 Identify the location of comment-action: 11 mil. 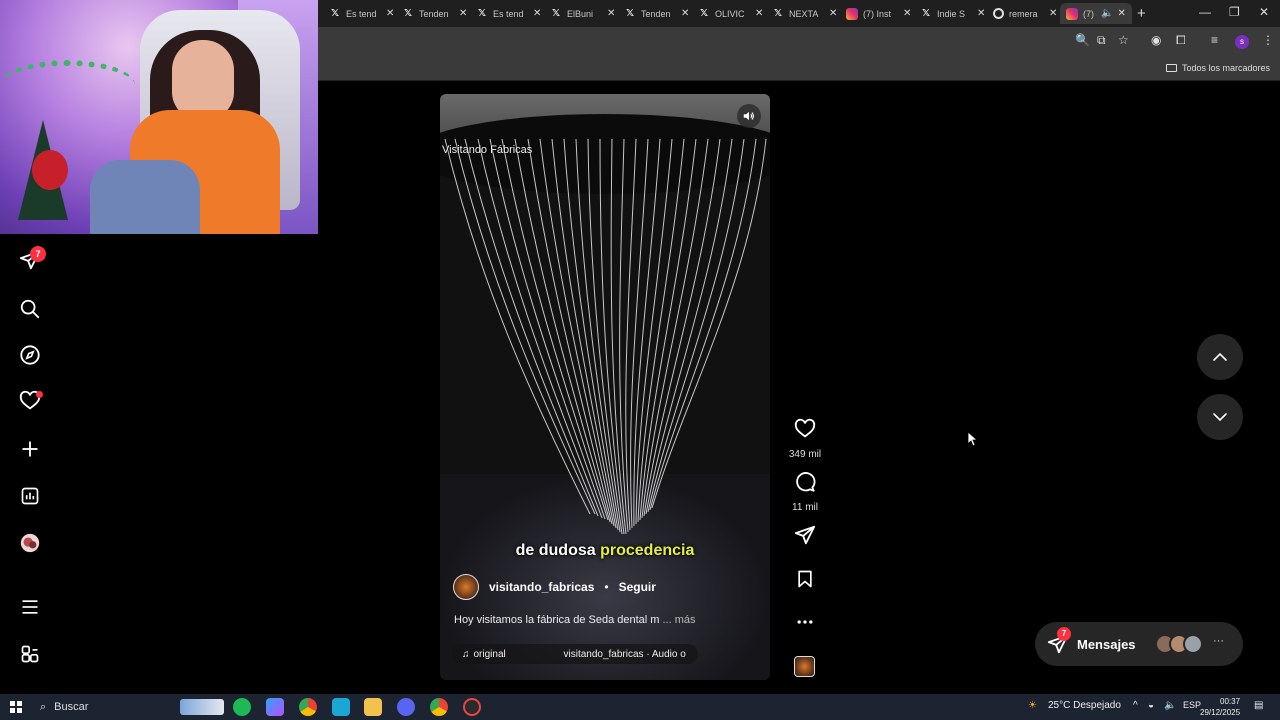
(805, 492).